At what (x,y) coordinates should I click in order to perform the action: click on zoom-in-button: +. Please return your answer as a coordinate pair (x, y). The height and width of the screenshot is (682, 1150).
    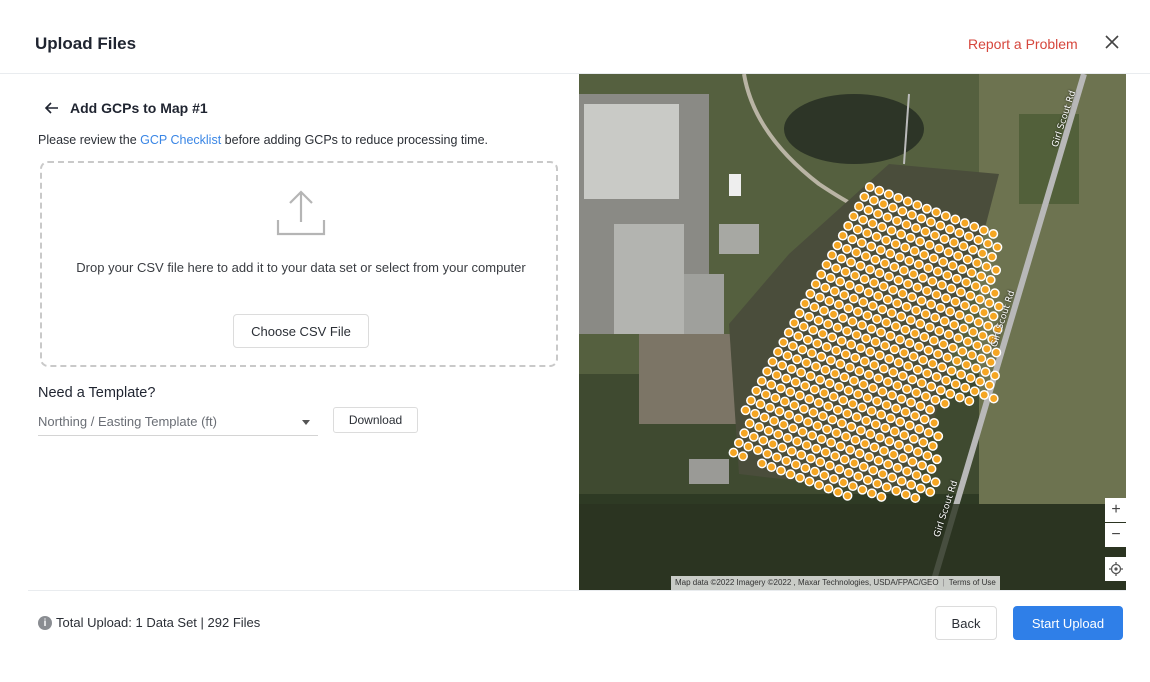
    Looking at the image, I should click on (1115, 510).